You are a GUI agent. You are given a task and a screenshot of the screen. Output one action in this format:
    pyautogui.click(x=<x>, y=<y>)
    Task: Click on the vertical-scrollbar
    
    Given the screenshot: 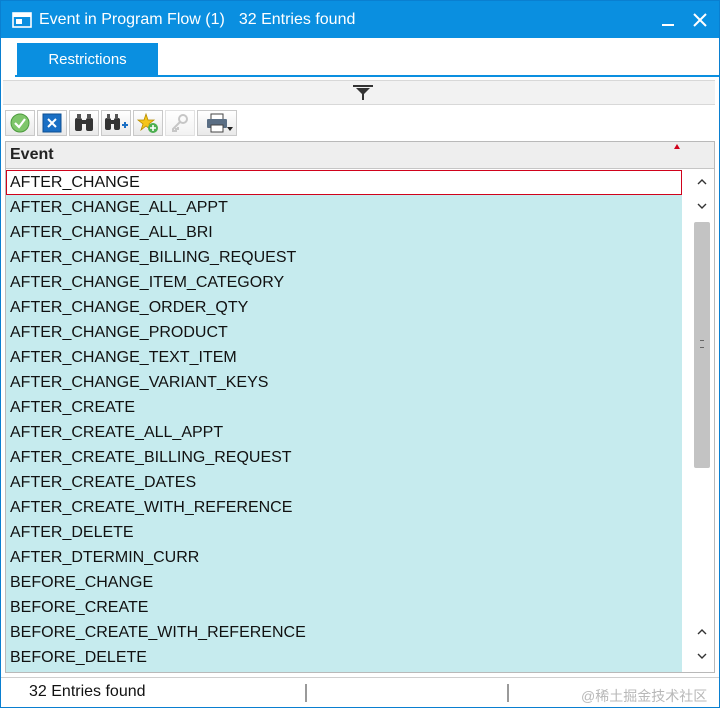 What is the action you would take?
    pyautogui.click(x=702, y=421)
    